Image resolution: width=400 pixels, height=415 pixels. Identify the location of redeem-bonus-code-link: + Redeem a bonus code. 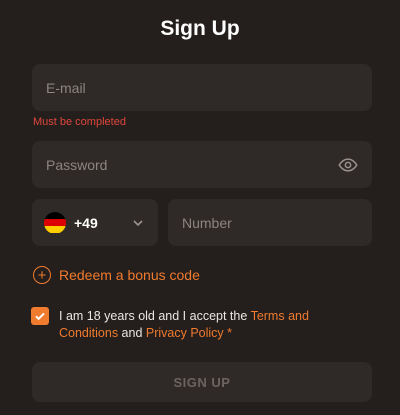
(116, 275).